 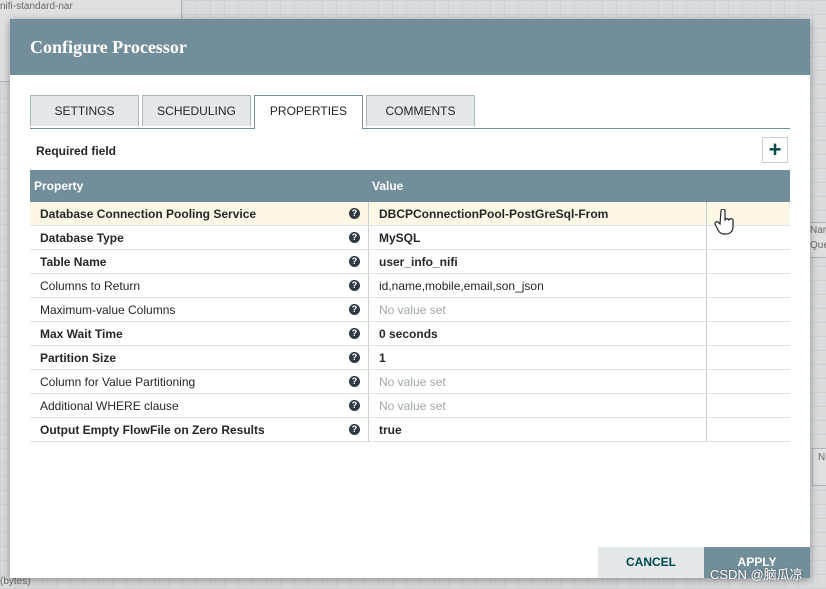 What do you see at coordinates (756, 574) in the screenshot?
I see `watermark: CSDN @脑瓜凉` at bounding box center [756, 574].